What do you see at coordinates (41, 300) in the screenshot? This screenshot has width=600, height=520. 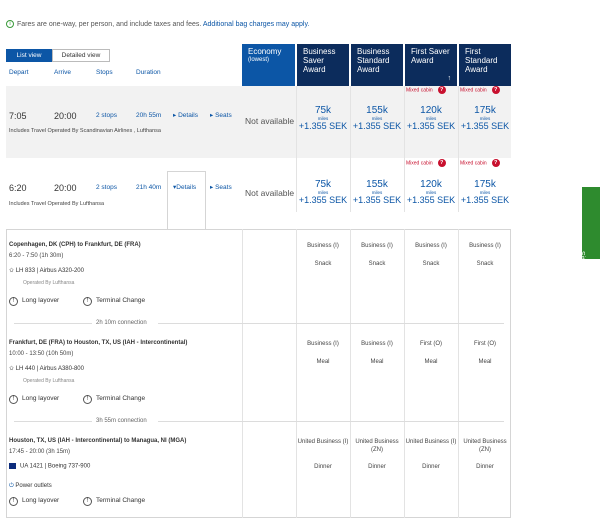 I see `warning-text: Long layover` at bounding box center [41, 300].